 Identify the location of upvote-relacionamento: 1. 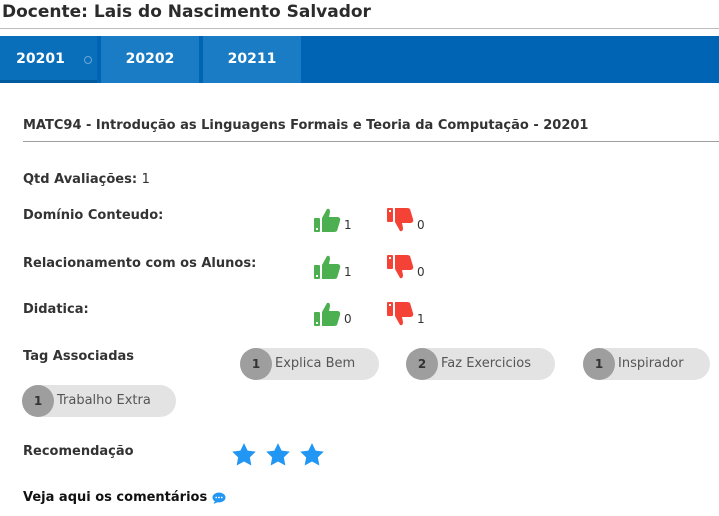
(333, 267).